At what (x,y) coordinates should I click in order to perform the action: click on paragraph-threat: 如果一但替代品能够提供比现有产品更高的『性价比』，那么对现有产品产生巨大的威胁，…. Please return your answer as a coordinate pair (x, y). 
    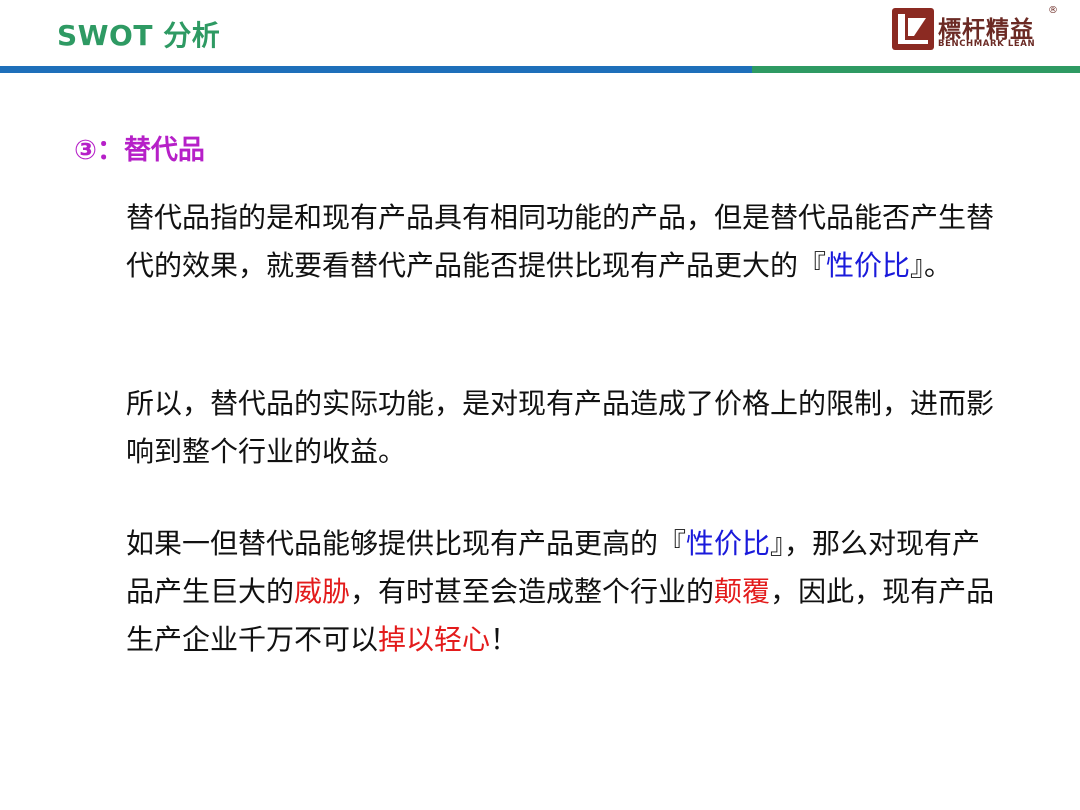
    Looking at the image, I should click on (566, 592).